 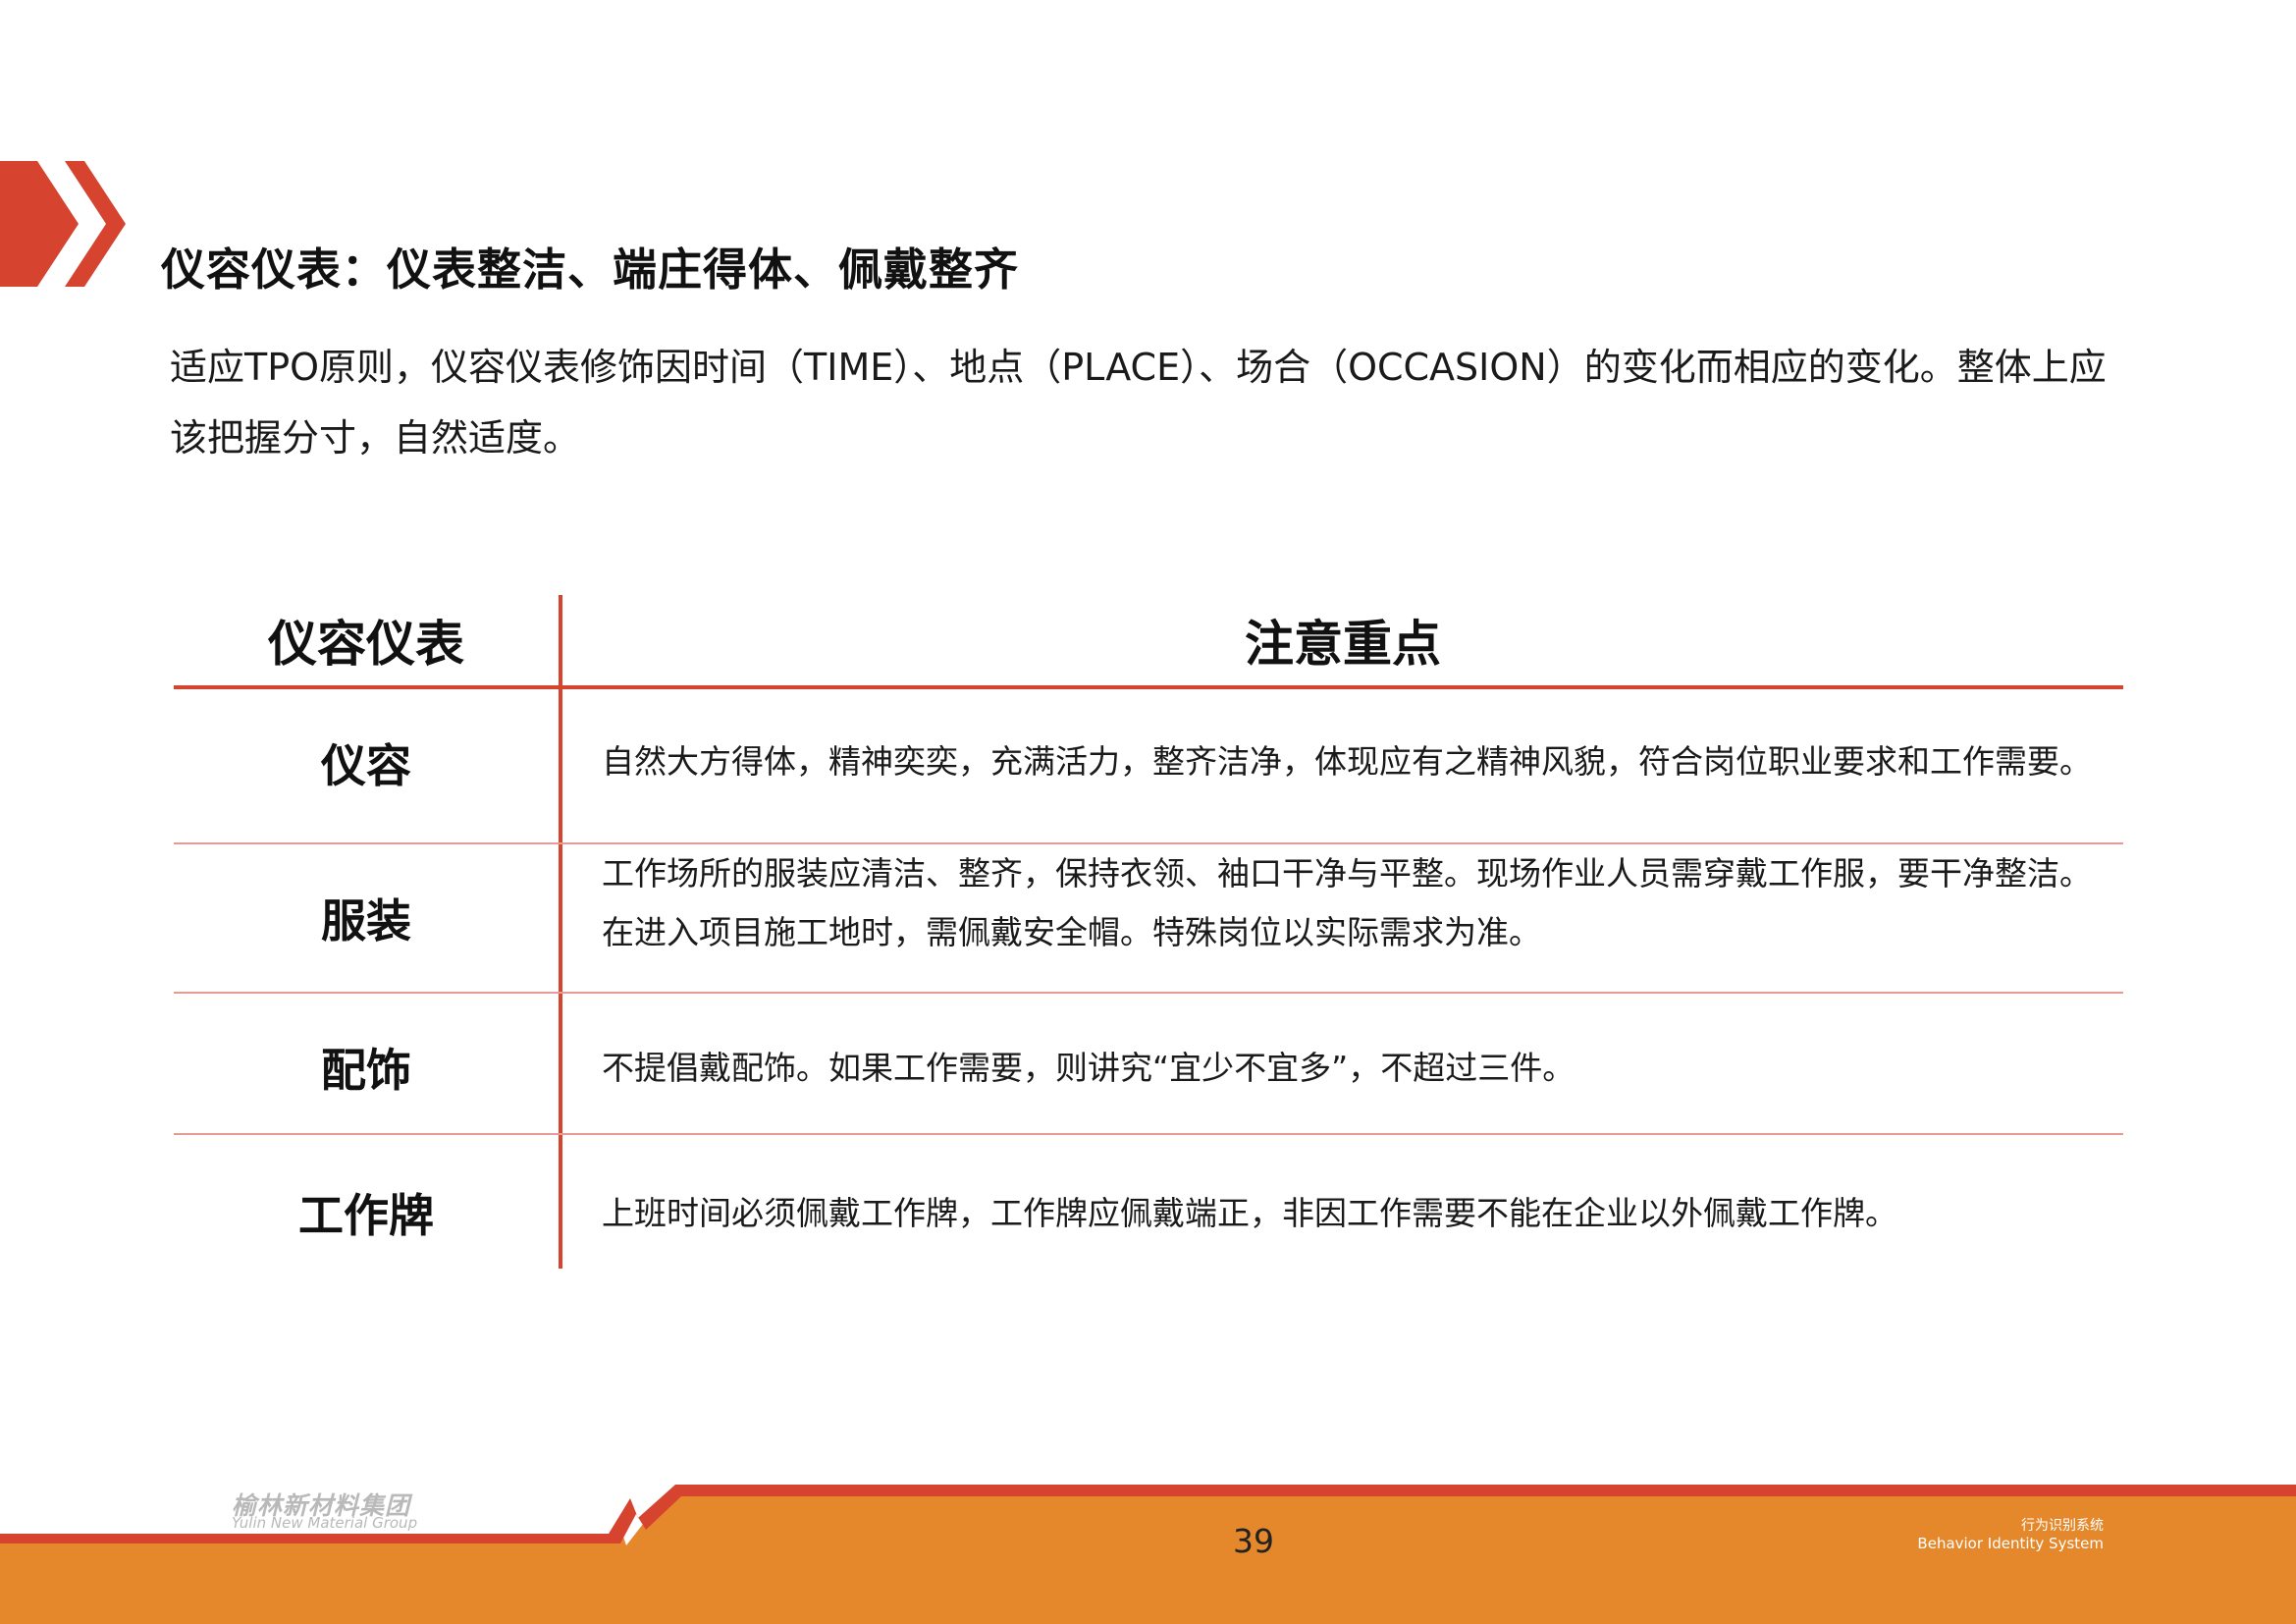 I want to click on system-name-cn: 行为识别系统, so click(x=2062, y=1526).